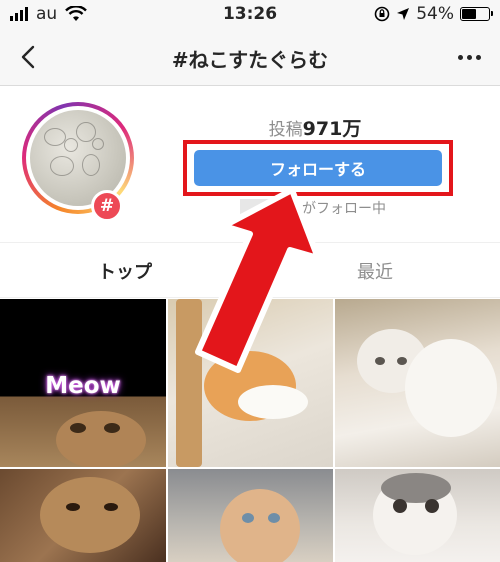  I want to click on grid-post-1: Meow, so click(83, 383).